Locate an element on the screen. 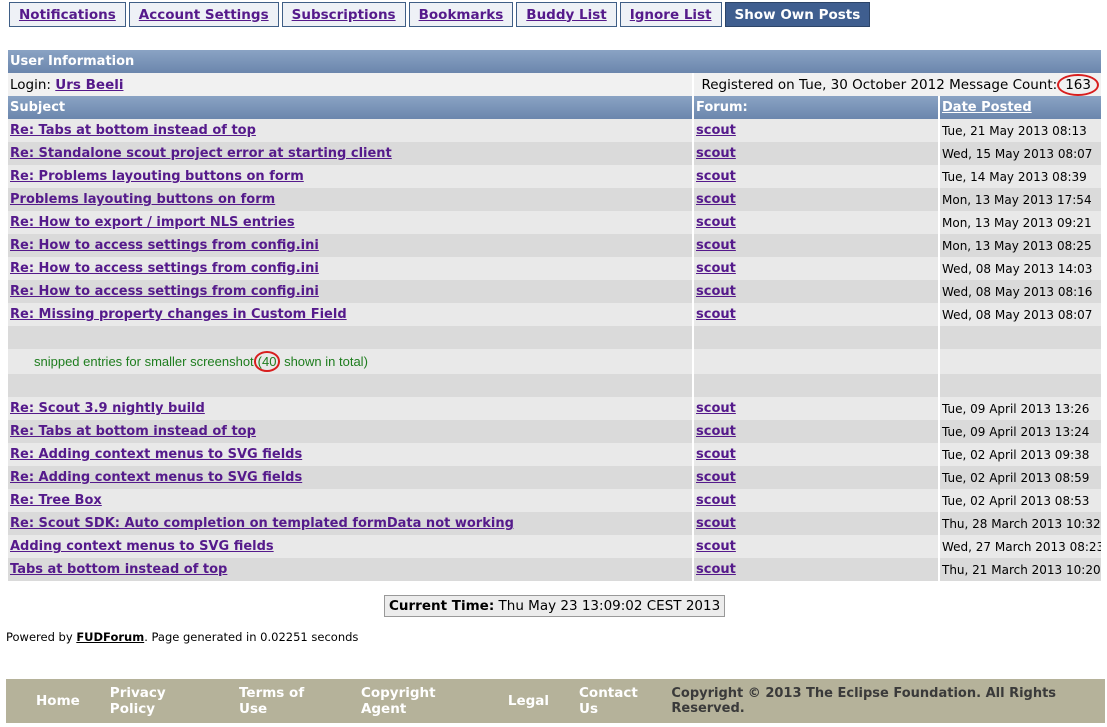  tab-ignore-list: Ignore List is located at coordinates (670, 14).